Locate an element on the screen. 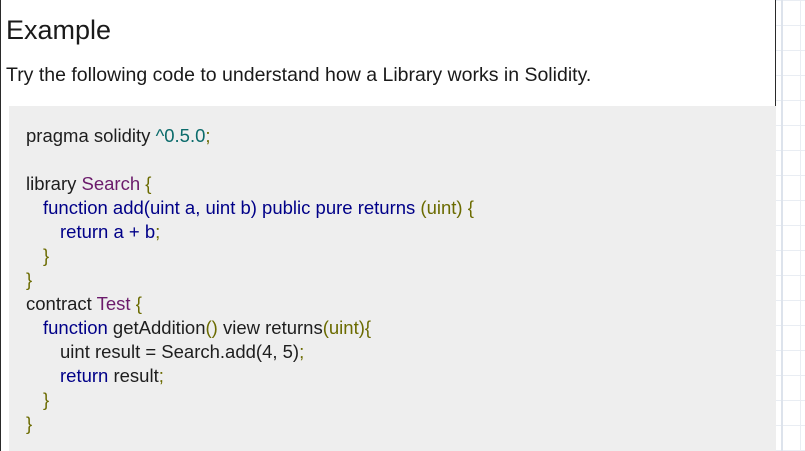 Image resolution: width=805 pixels, height=451 pixels. code-token: contract is located at coordinates (61, 303).